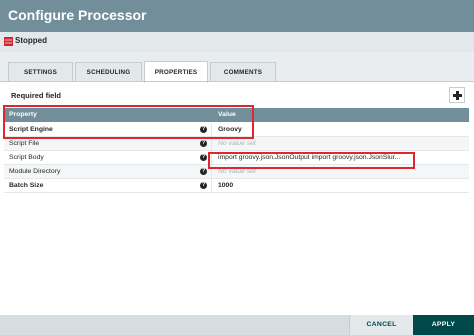 The height and width of the screenshot is (335, 474). What do you see at coordinates (237, 42) in the screenshot?
I see `status-bar: Stopped` at bounding box center [237, 42].